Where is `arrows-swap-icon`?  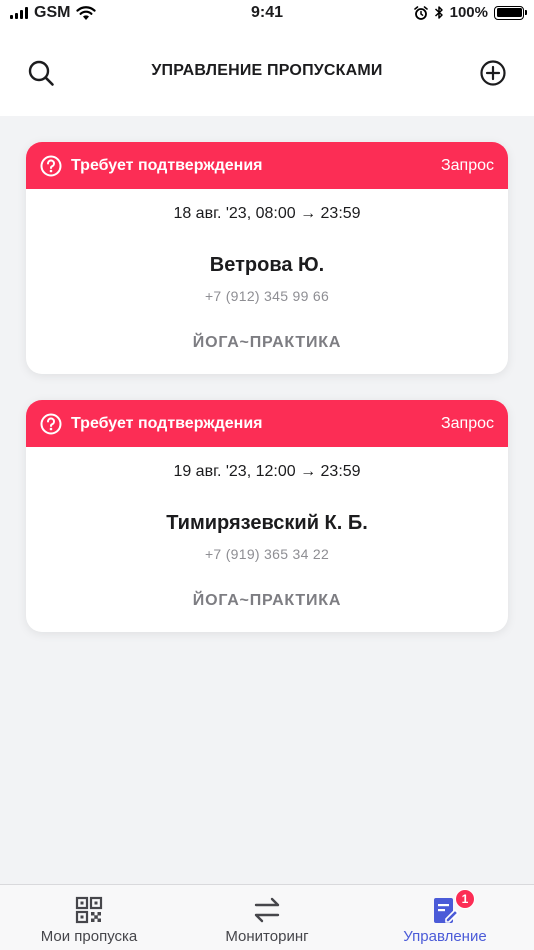 arrows-swap-icon is located at coordinates (267, 910).